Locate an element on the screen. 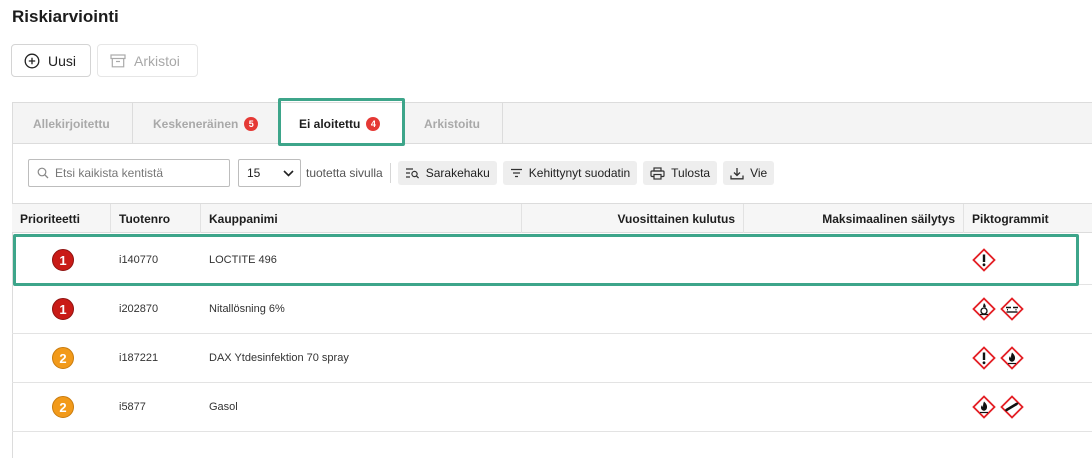 This screenshot has width=1092, height=458. search-icon is located at coordinates (43, 173).